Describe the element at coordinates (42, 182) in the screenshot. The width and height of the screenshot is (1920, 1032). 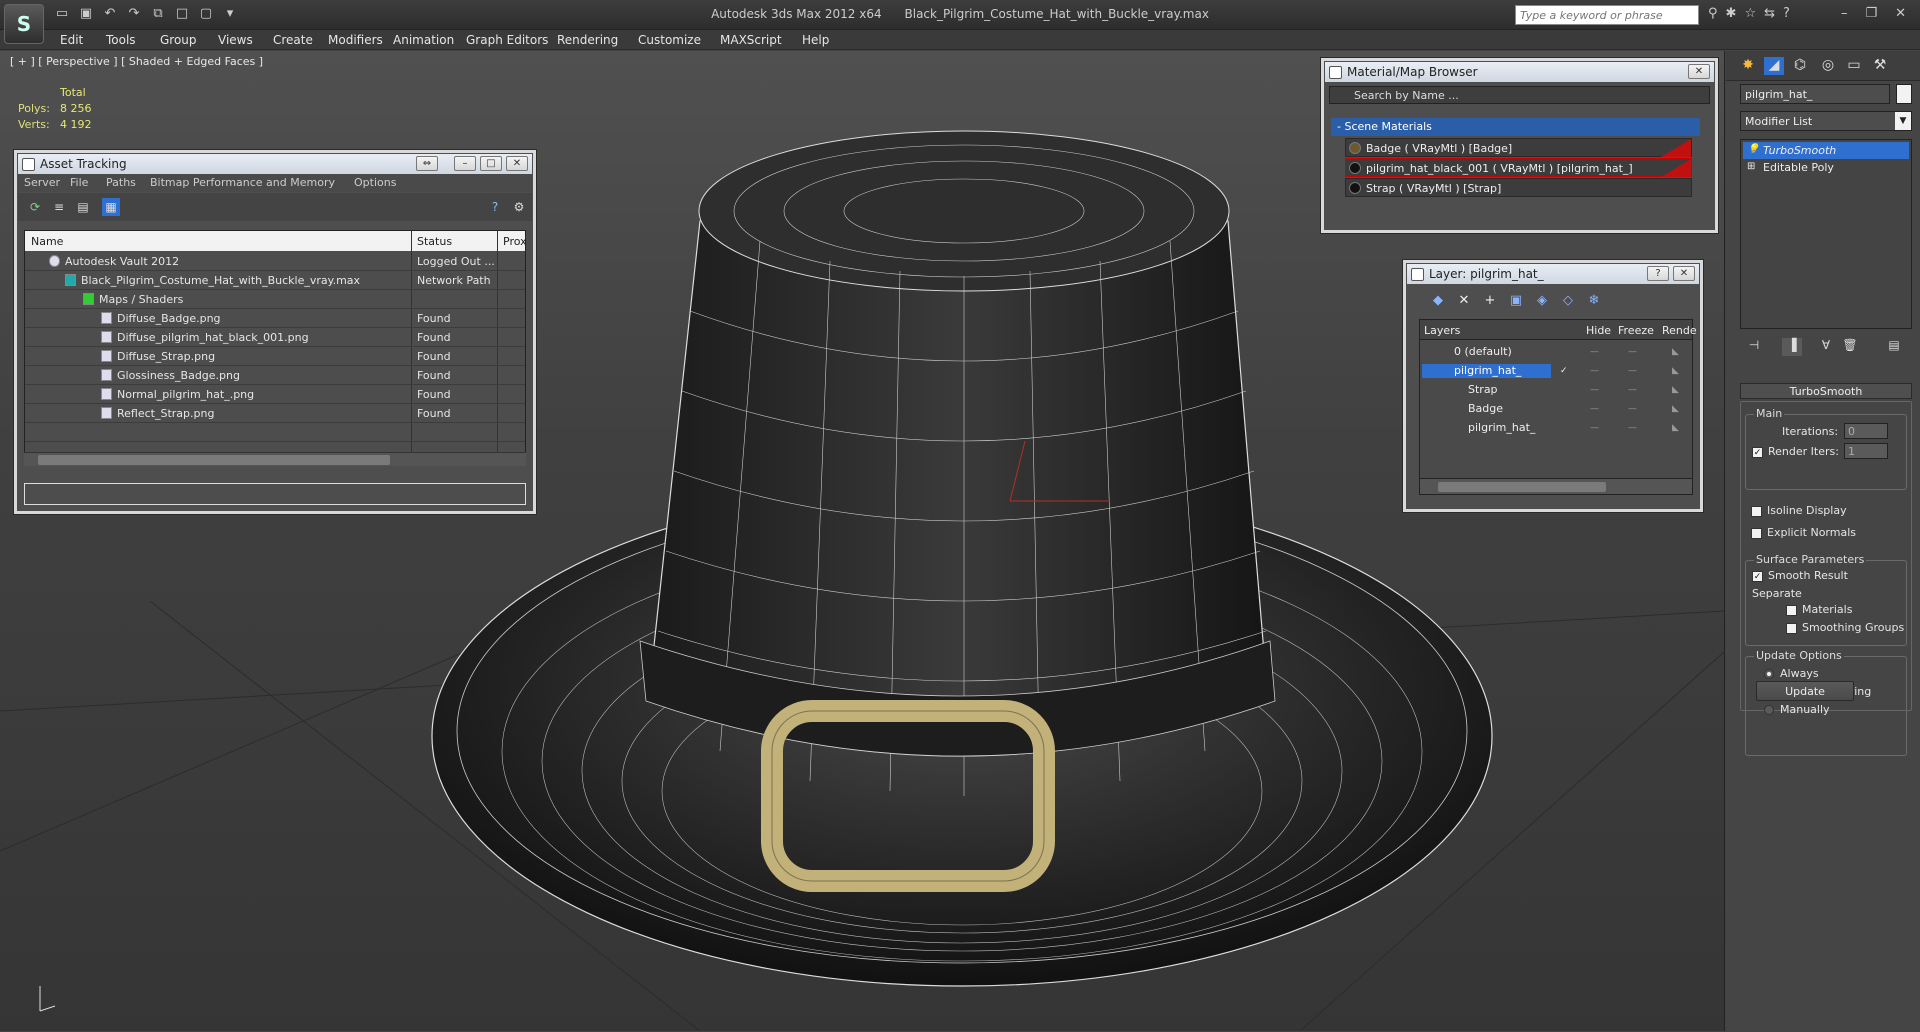
I see `asset-menu-server: Server` at that location.